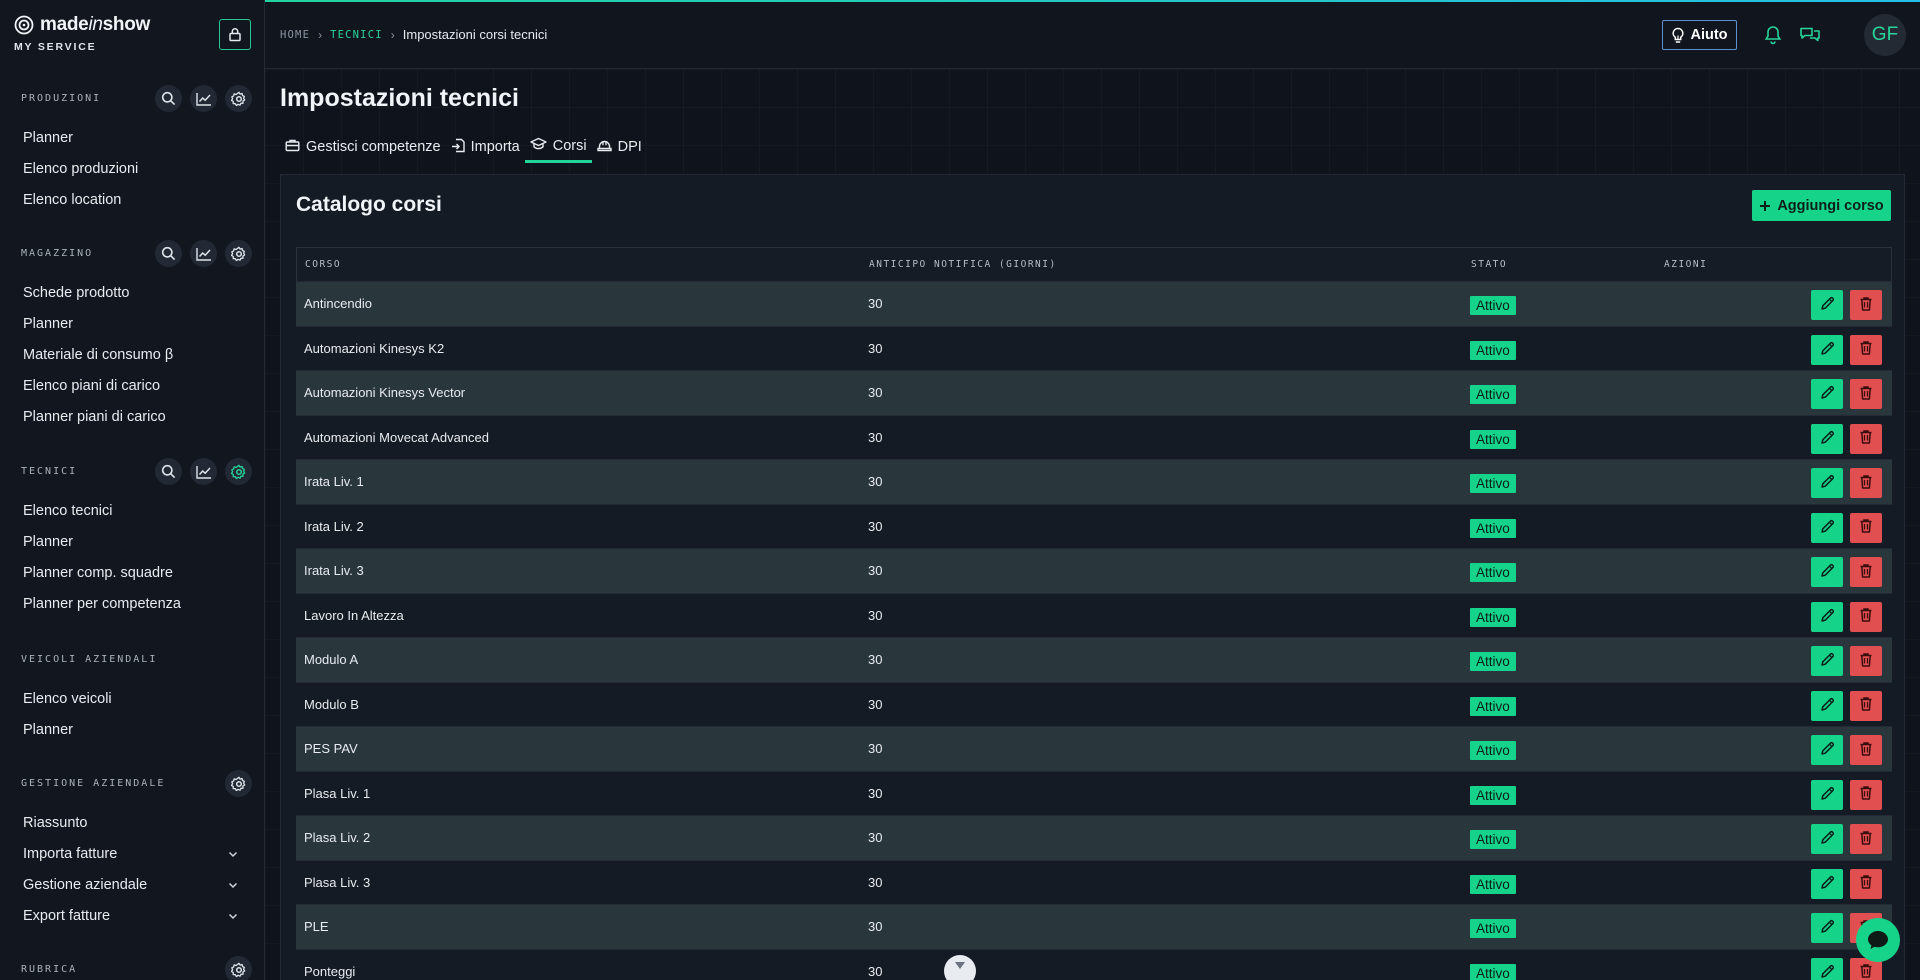 This screenshot has height=980, width=1920. I want to click on tab-bar: Gestisci competenze Importa Corsi DPI, so click(463, 148).